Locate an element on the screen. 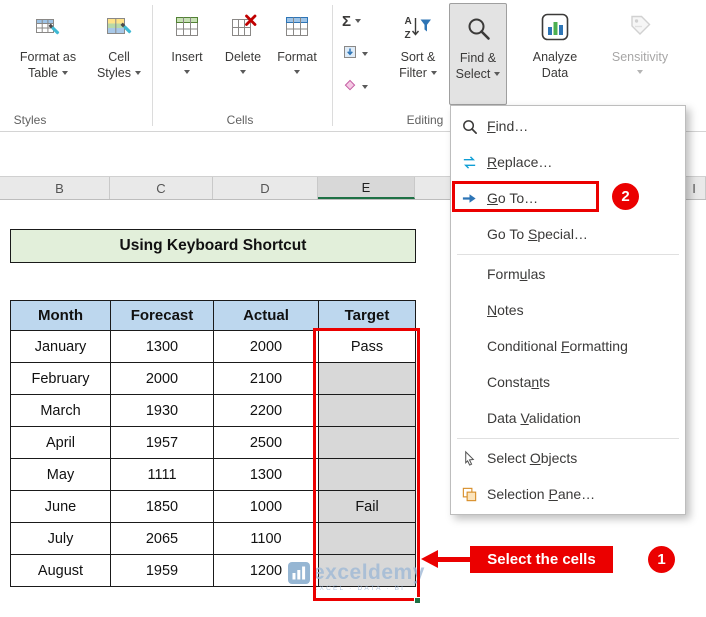 This screenshot has height=617, width=706. format-cells-icon is located at coordinates (297, 27).